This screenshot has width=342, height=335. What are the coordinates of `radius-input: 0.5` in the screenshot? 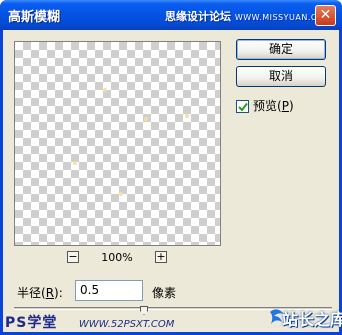 It's located at (109, 290).